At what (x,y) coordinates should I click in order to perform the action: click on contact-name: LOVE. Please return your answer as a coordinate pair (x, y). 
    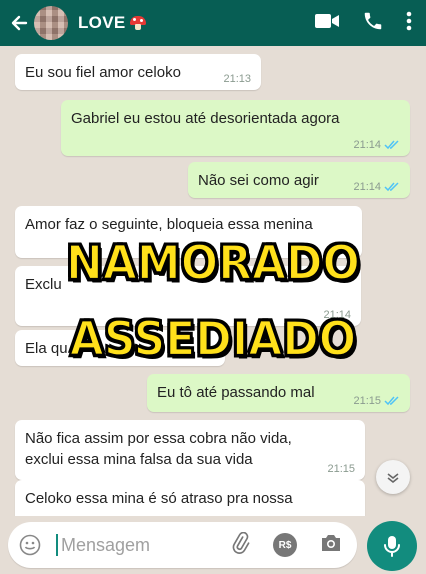
    Looking at the image, I should click on (102, 22).